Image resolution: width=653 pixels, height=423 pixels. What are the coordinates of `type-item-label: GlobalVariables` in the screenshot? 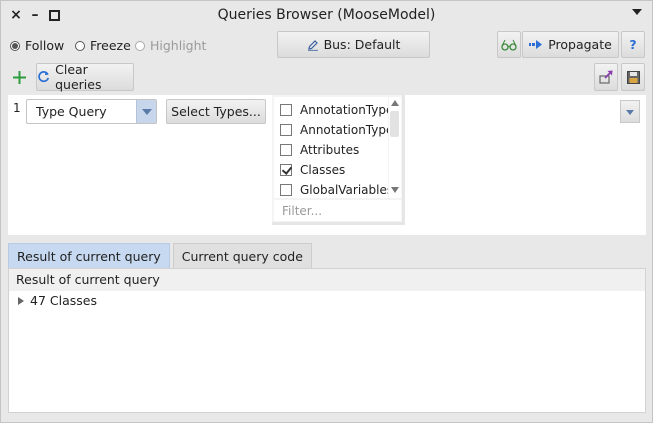 It's located at (344, 190).